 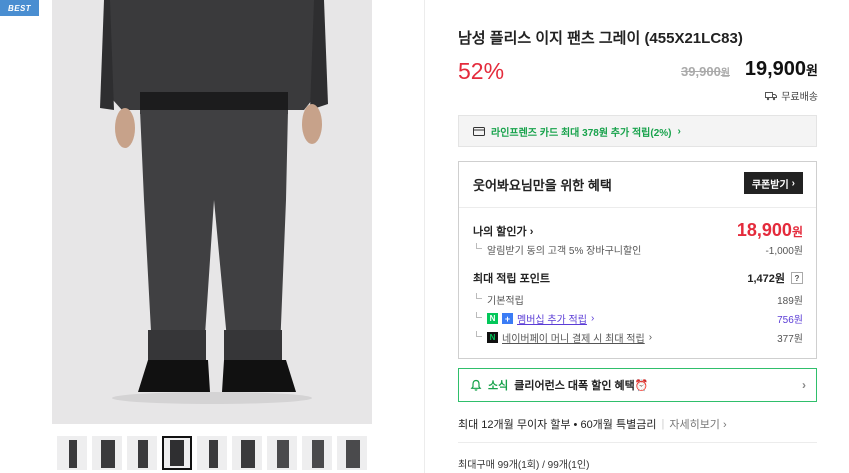 I want to click on news-banner: 소식 클리어런스 대폭 할인 혜택⏰ ›, so click(x=637, y=385).